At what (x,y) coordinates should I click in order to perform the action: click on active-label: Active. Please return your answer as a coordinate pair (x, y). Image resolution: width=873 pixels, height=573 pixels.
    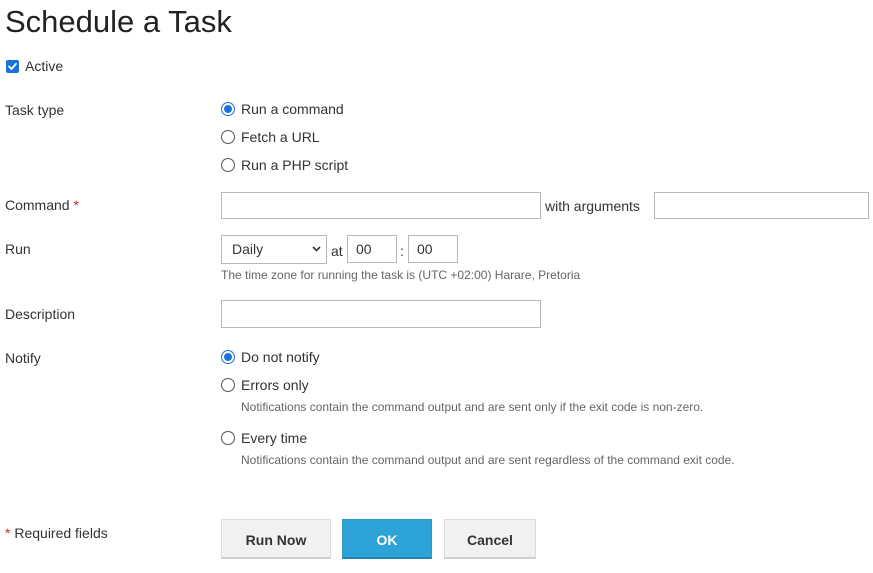
    Looking at the image, I should click on (44, 66).